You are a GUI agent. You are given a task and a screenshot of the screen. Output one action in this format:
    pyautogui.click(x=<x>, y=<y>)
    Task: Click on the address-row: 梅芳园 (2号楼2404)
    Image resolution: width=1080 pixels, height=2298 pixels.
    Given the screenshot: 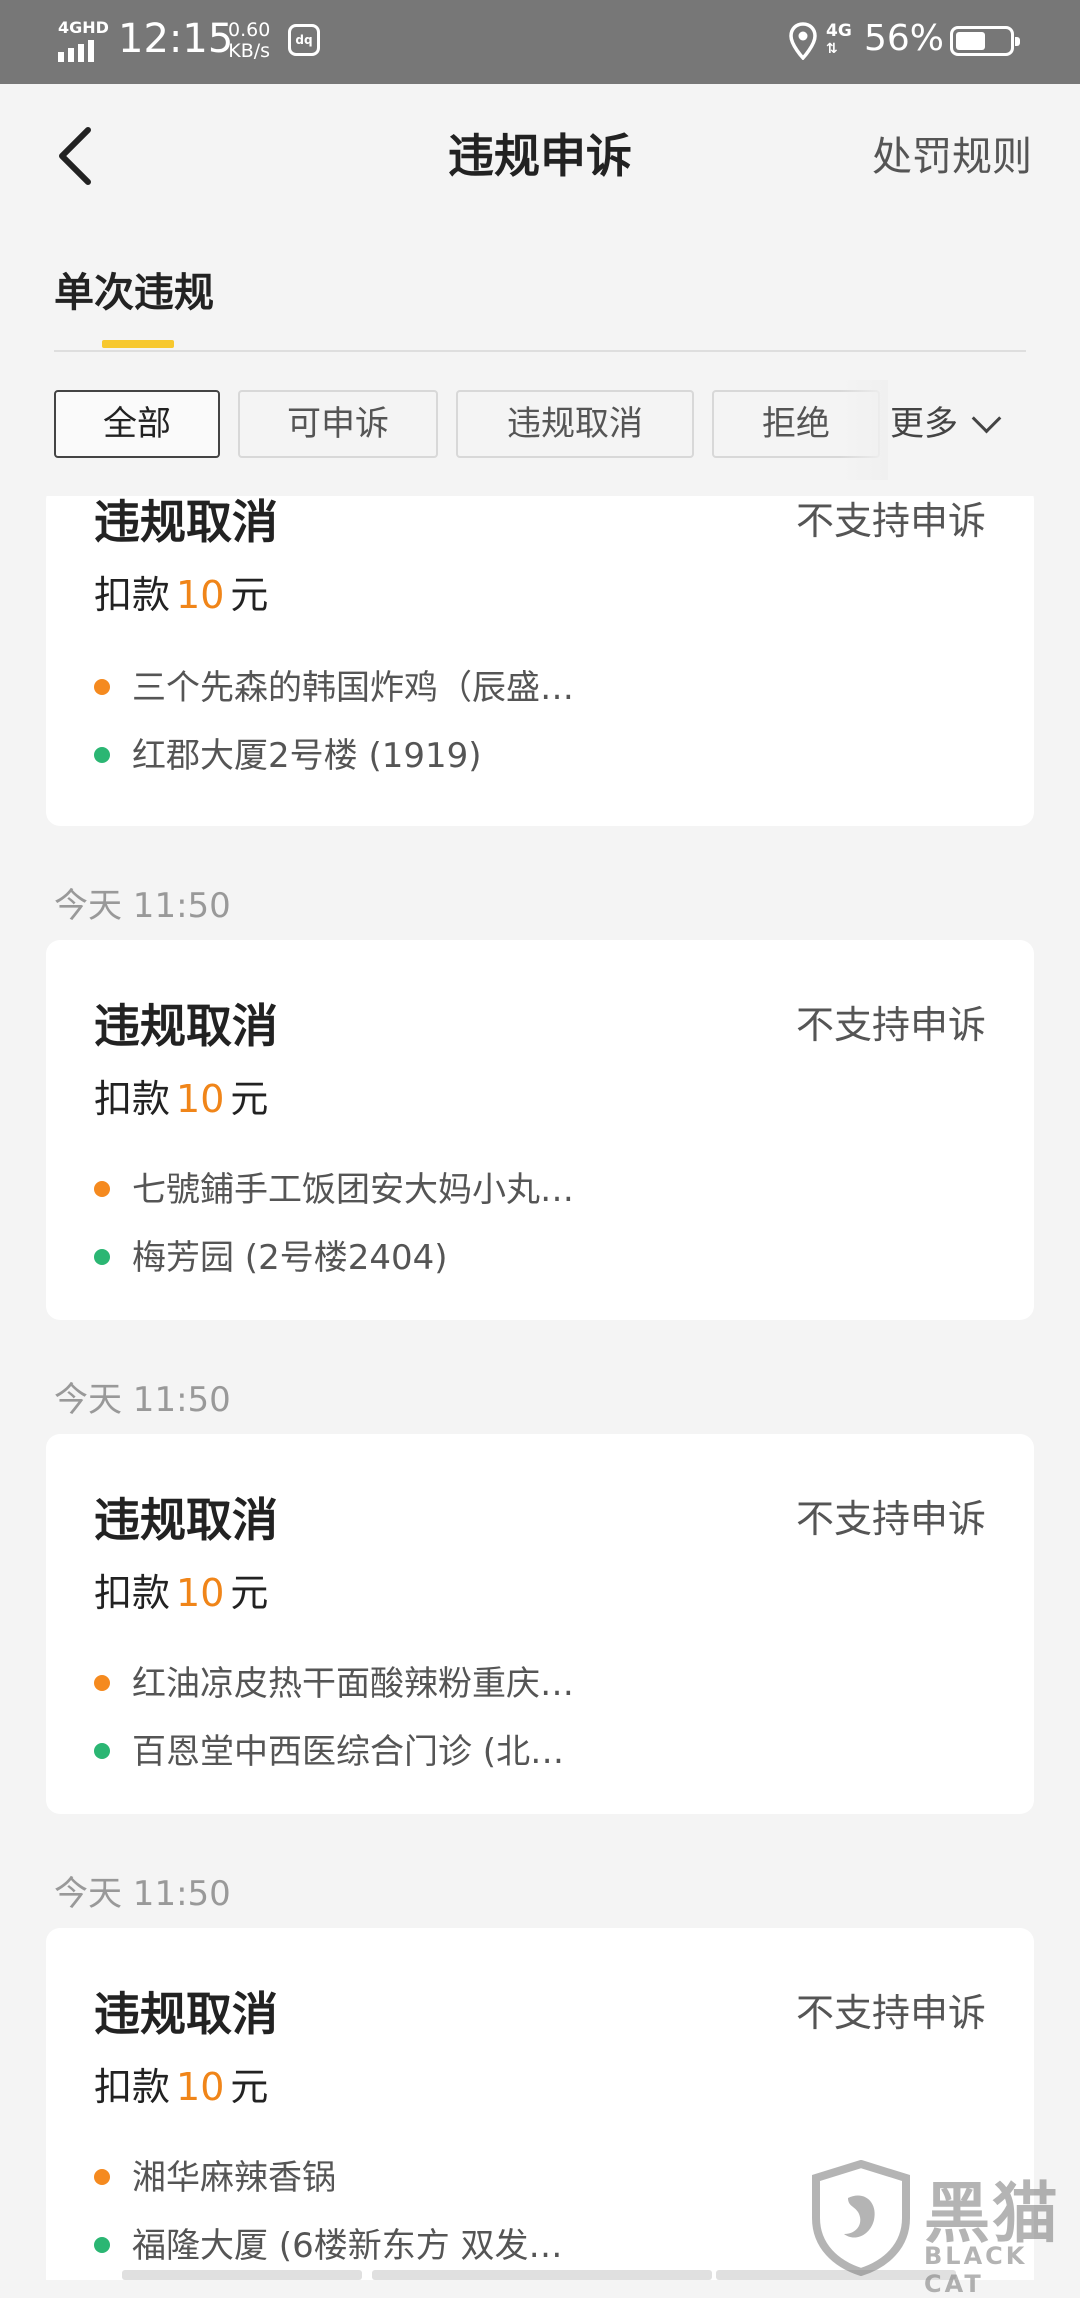 What is the action you would take?
    pyautogui.click(x=271, y=1254)
    